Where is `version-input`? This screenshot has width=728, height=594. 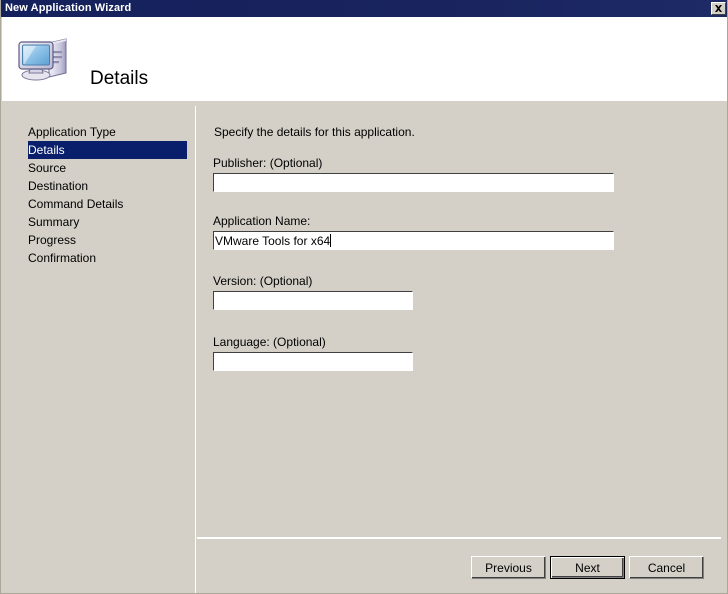 version-input is located at coordinates (313, 300).